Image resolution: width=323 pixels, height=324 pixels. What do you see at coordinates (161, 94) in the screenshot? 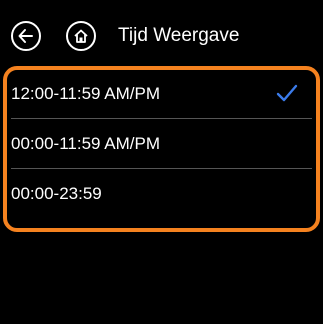
I see `option-12h-ampm: 12:00-11:59 AM/PM` at bounding box center [161, 94].